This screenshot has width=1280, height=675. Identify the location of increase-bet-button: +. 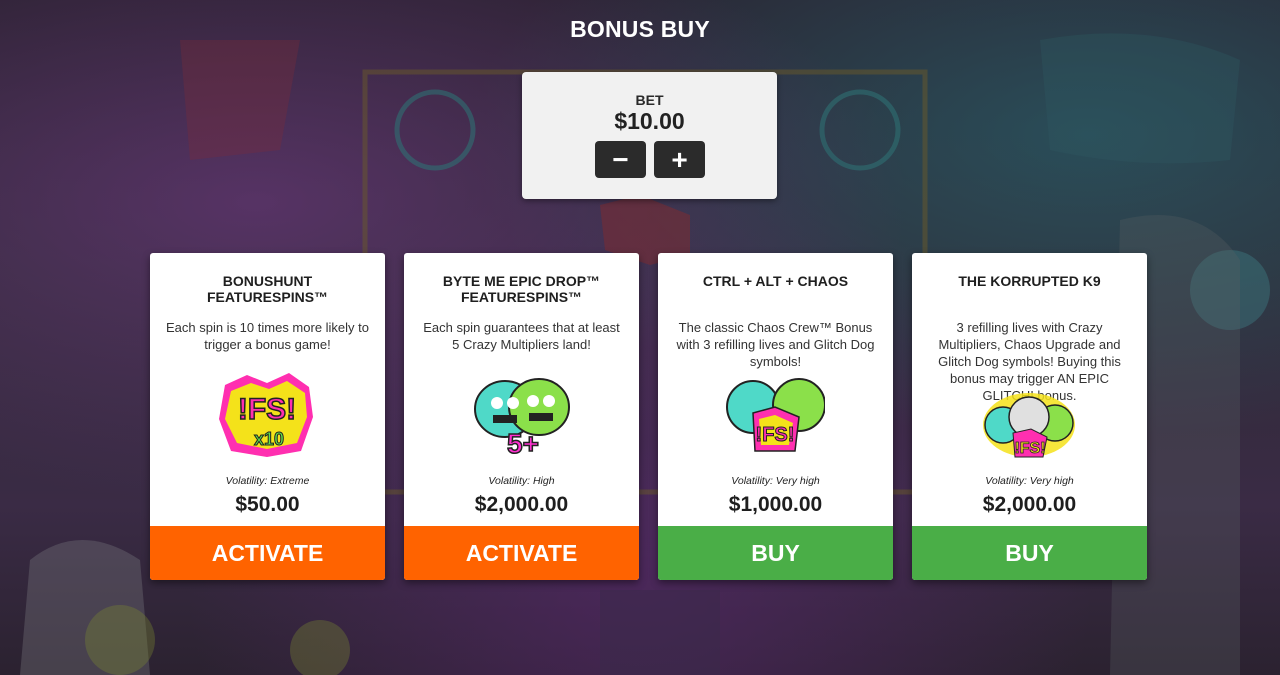
(679, 159).